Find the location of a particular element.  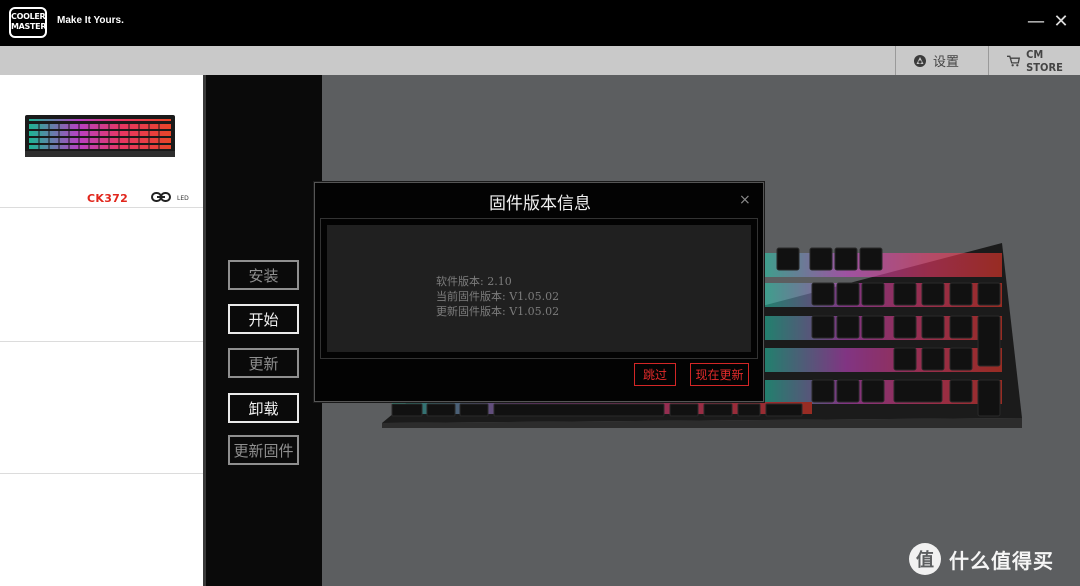

shopping-cart-icon is located at coordinates (1014, 60).